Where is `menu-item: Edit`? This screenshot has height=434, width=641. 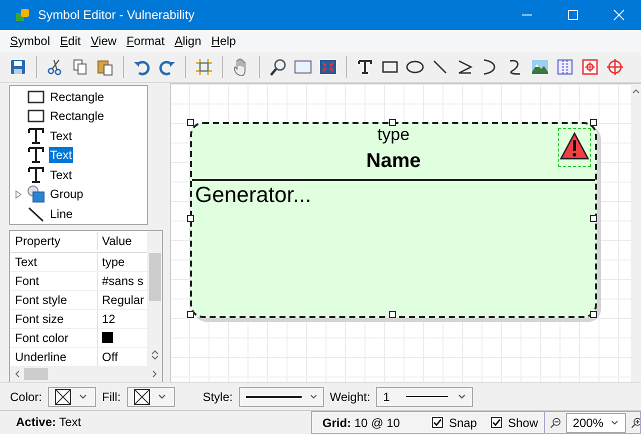
menu-item: Edit is located at coordinates (70, 41).